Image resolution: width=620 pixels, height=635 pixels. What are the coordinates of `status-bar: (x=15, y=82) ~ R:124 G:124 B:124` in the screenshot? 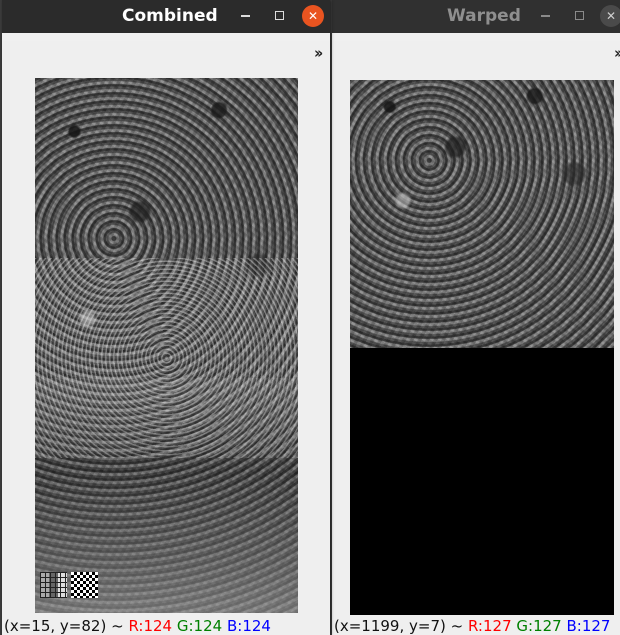 It's located at (137, 625).